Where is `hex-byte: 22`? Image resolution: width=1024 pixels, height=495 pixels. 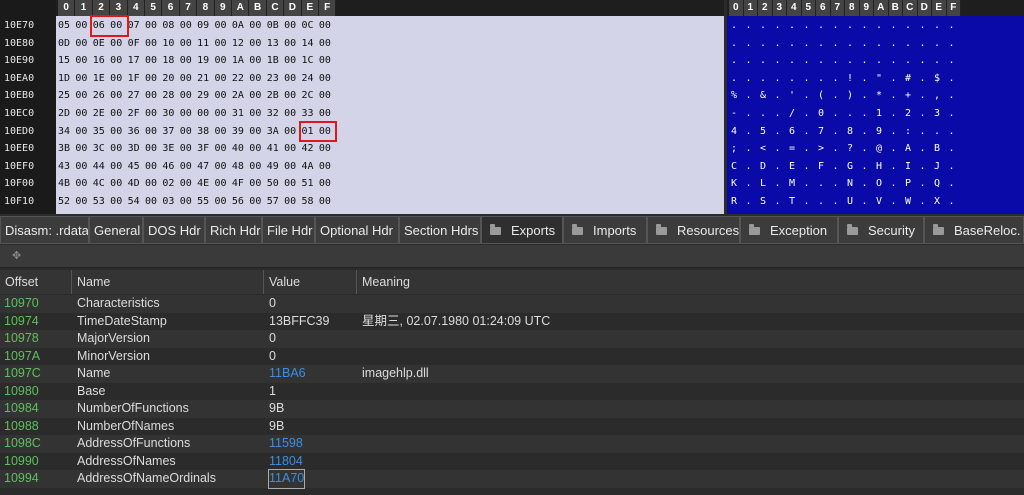 hex-byte: 22 is located at coordinates (240, 79).